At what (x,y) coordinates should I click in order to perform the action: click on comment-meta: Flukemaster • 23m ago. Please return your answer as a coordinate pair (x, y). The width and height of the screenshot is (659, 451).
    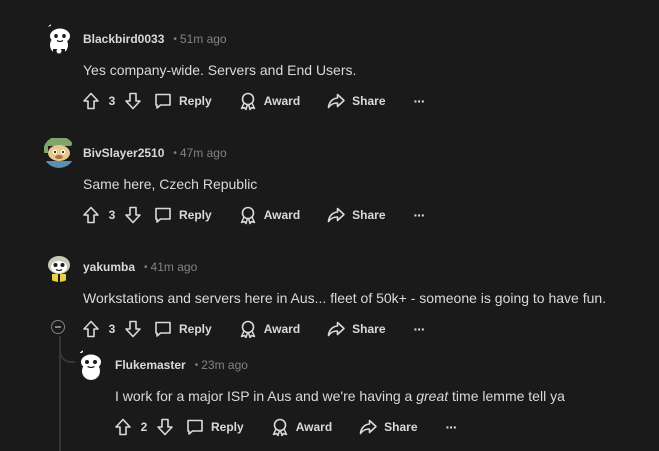
    Looking at the image, I should click on (181, 365).